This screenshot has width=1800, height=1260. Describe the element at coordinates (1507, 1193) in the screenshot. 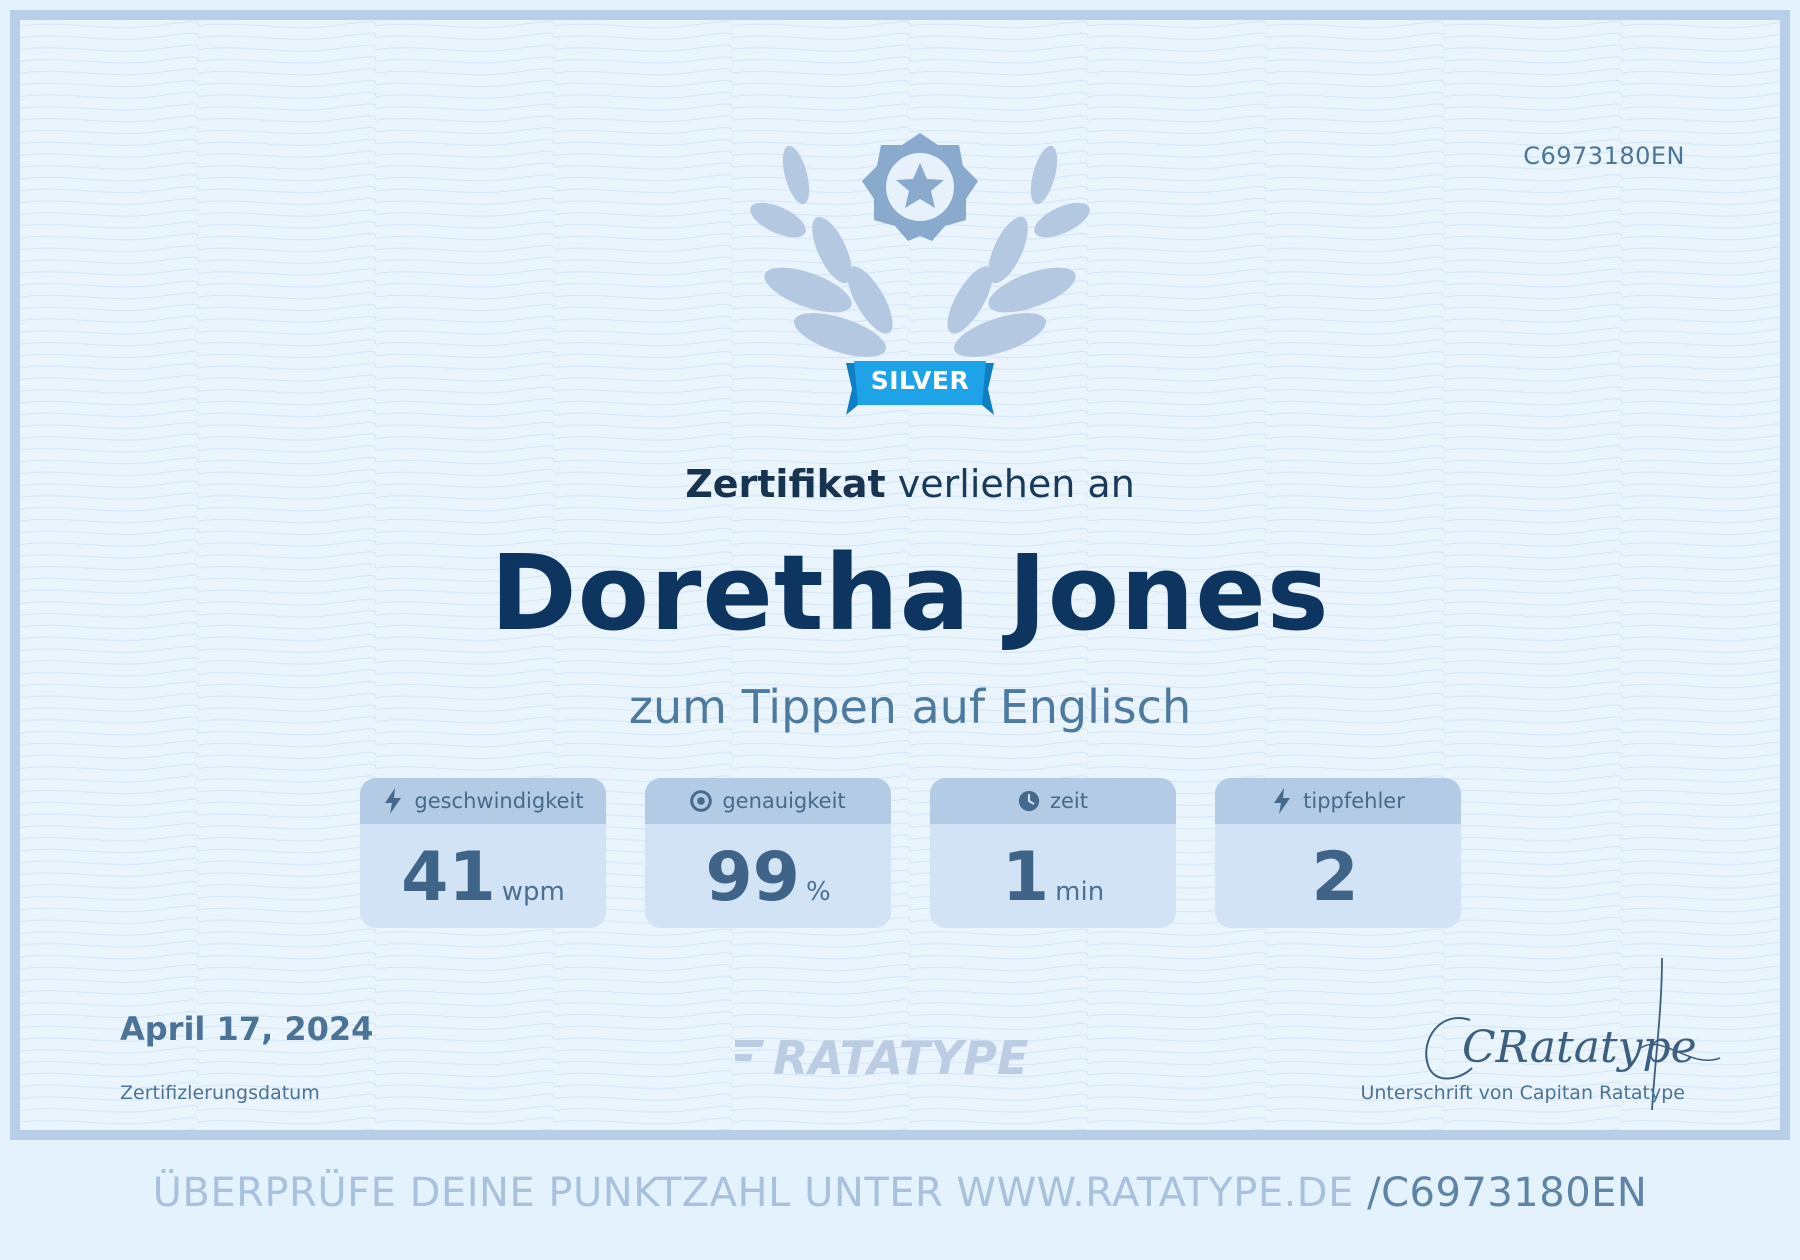

I see `verify-code: /C6973180EN` at that location.